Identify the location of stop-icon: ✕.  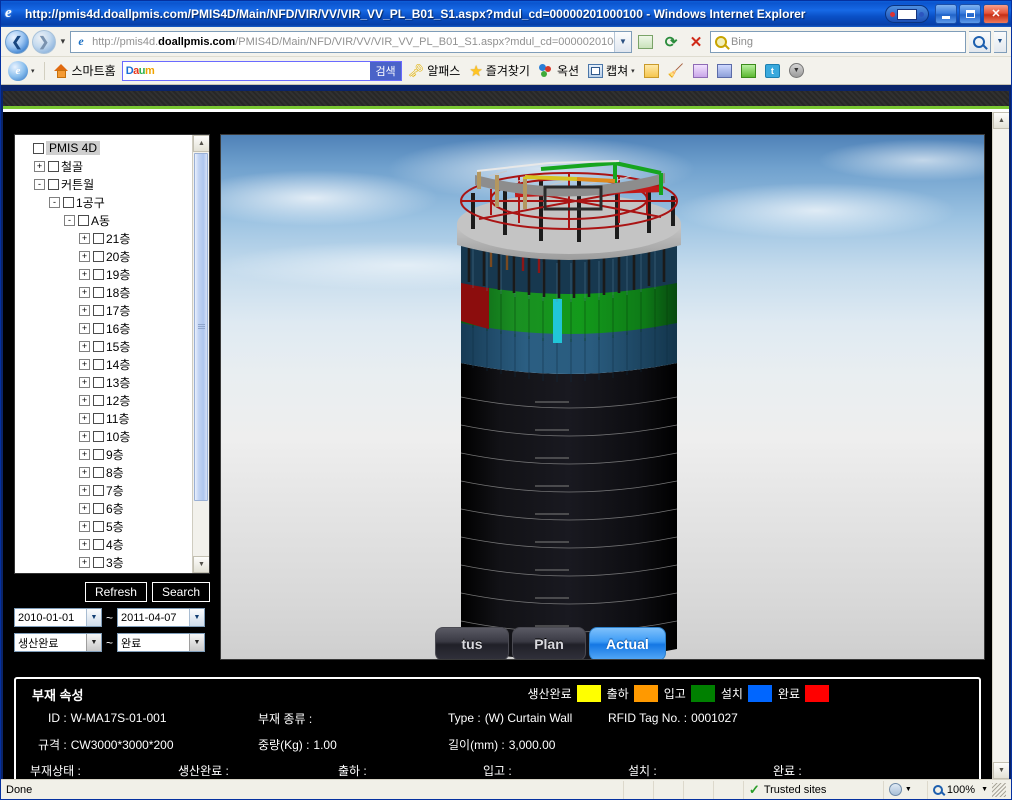
(696, 42).